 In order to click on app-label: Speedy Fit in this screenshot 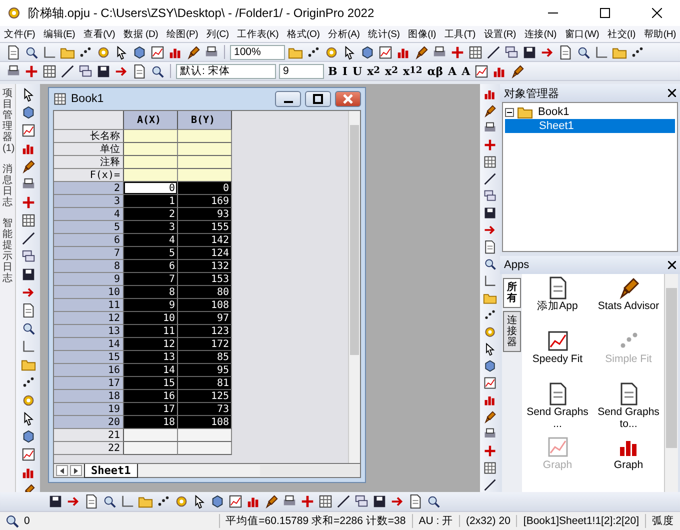, I will do `click(557, 359)`.